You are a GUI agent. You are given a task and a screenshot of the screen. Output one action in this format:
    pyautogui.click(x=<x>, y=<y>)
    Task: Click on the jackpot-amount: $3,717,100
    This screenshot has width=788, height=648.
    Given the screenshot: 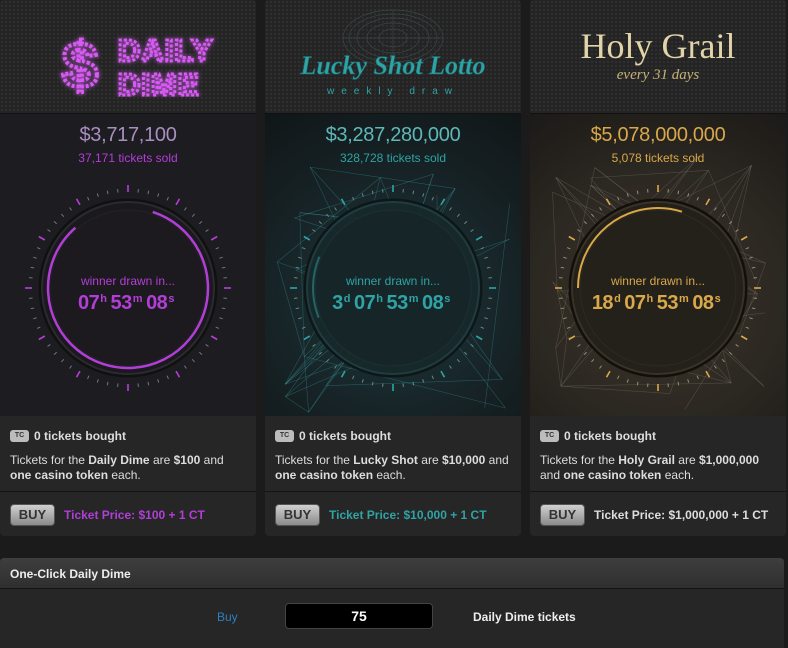 What is the action you would take?
    pyautogui.click(x=128, y=135)
    